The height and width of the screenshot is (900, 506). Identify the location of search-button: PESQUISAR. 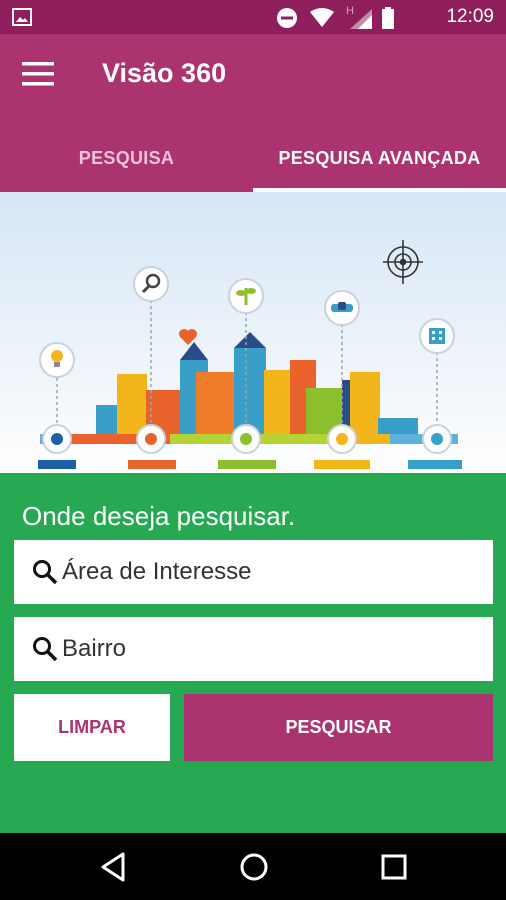
(338, 727).